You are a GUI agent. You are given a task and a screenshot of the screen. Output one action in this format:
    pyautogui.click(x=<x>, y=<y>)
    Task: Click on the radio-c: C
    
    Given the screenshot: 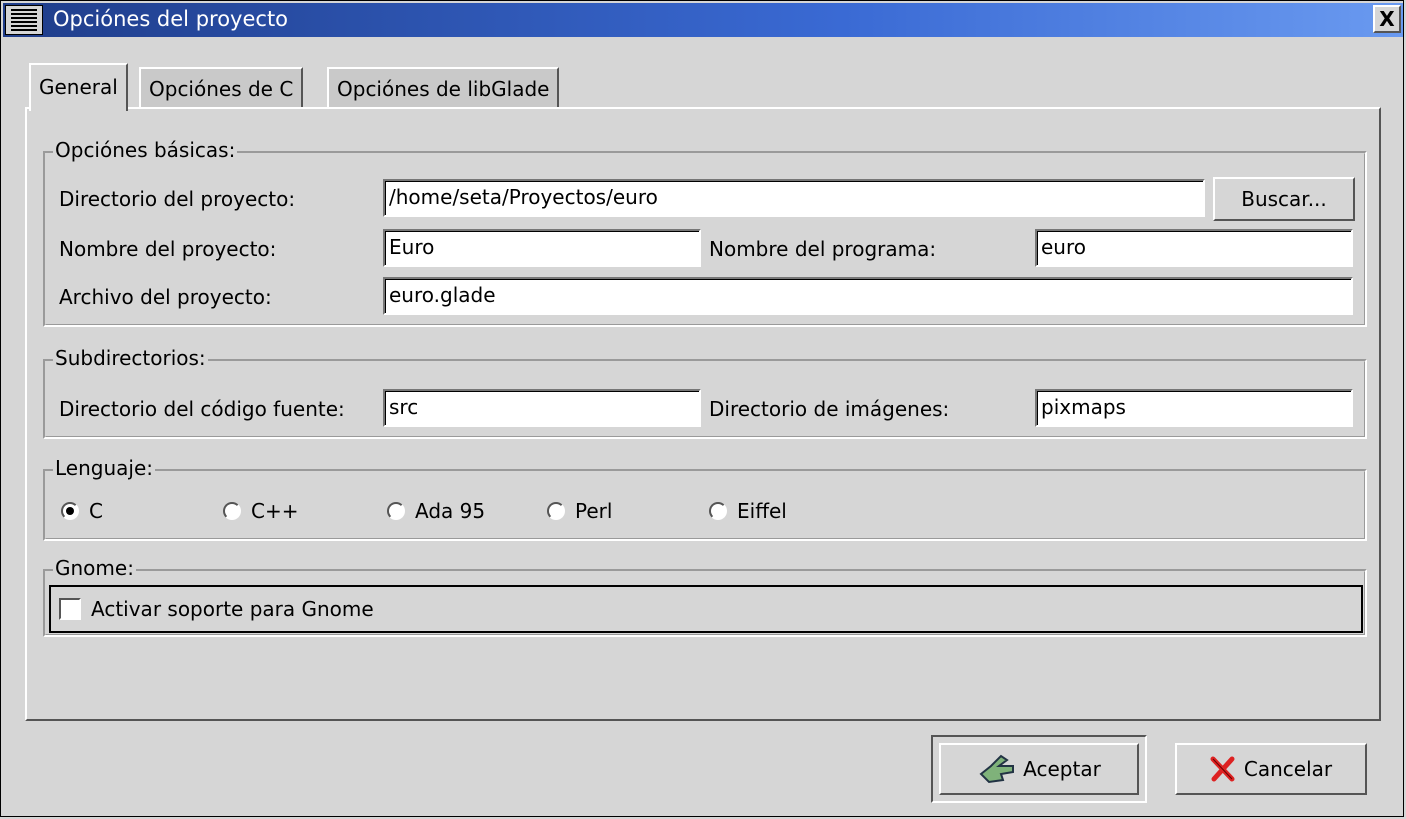 What is the action you would take?
    pyautogui.click(x=82, y=511)
    